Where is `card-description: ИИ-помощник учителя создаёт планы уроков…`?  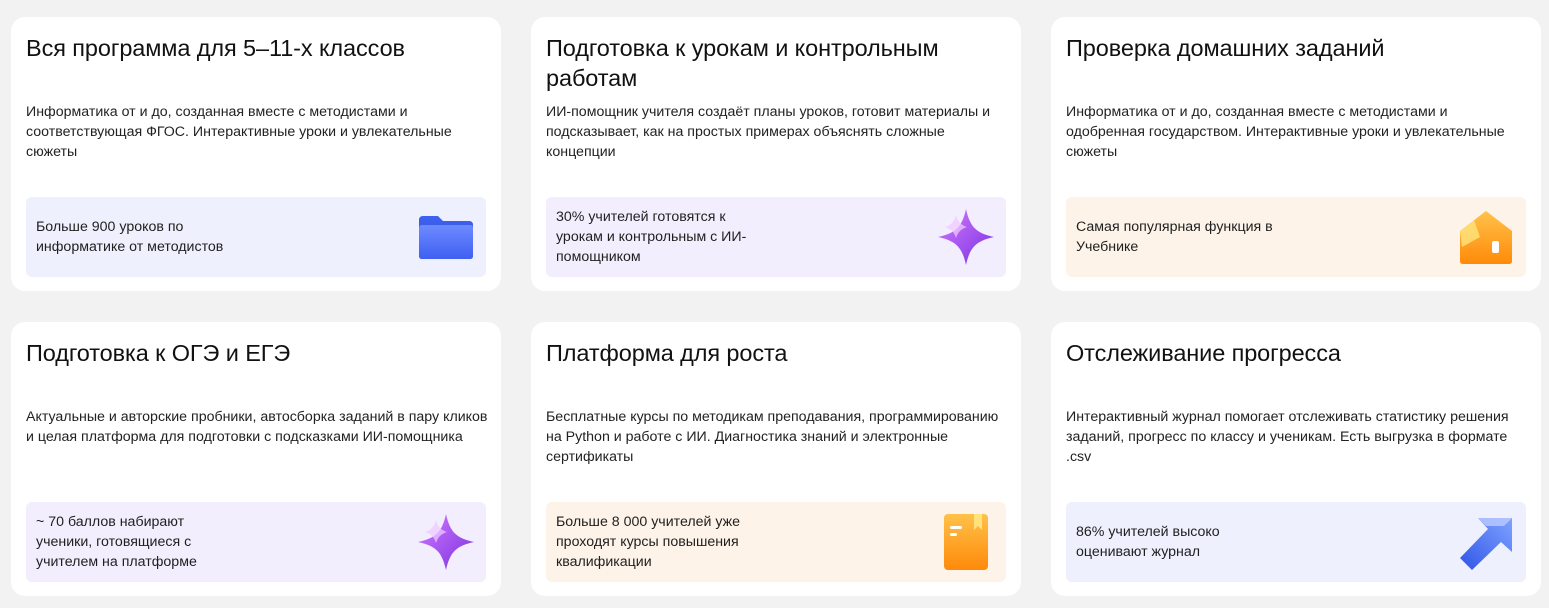 card-description: ИИ-помощник учителя создаёт планы уроков… is located at coordinates (768, 132).